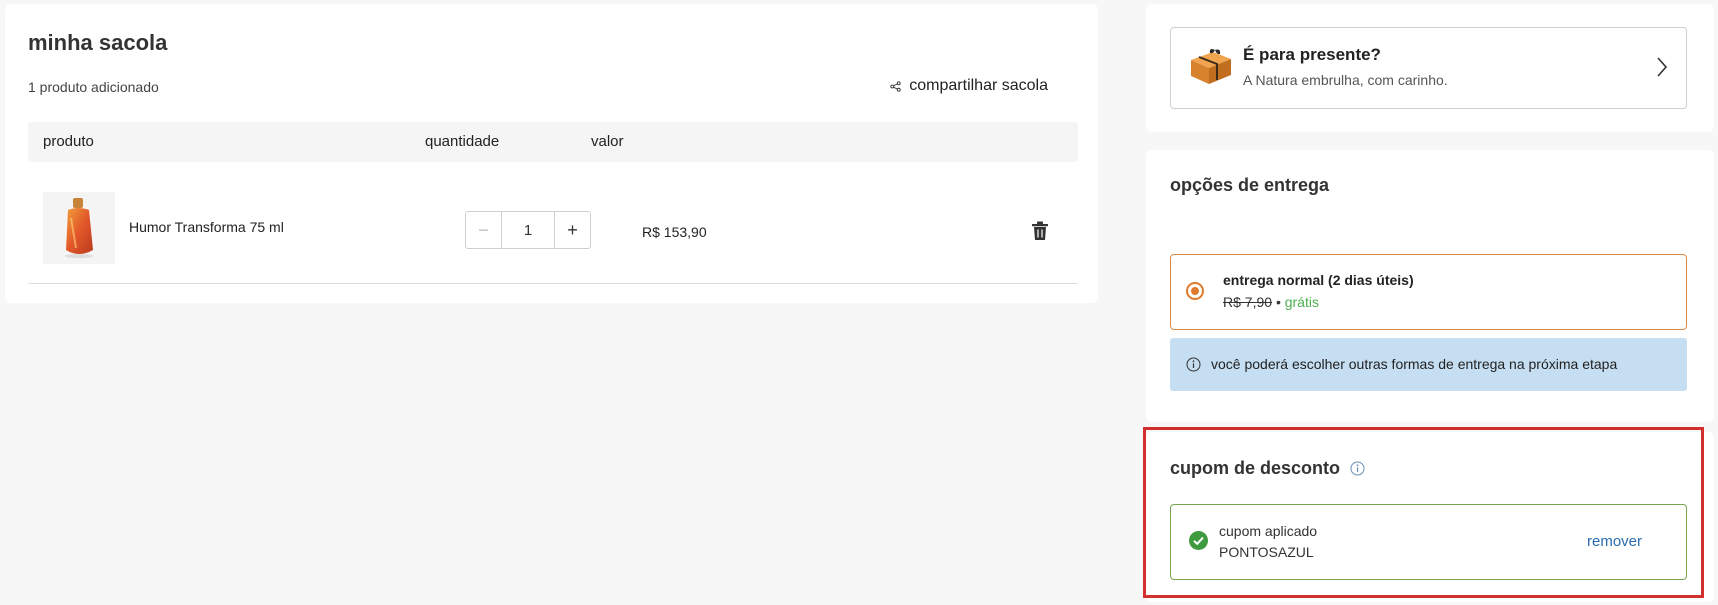 The width and height of the screenshot is (1718, 605). Describe the element at coordinates (68, 141) in the screenshot. I see `column-header-product: produto` at that location.